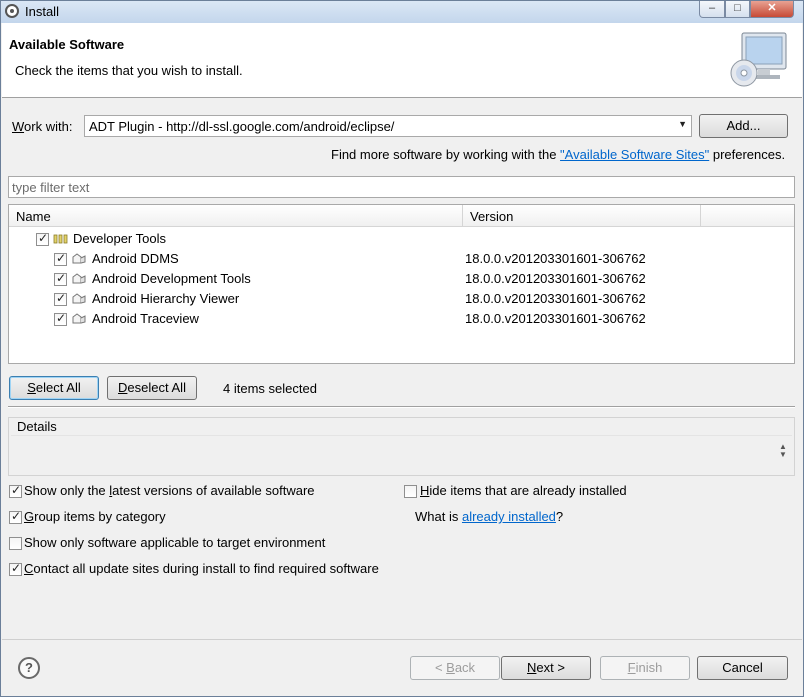 The image size is (804, 697). I want to click on close-icon: ✕, so click(772, 9).